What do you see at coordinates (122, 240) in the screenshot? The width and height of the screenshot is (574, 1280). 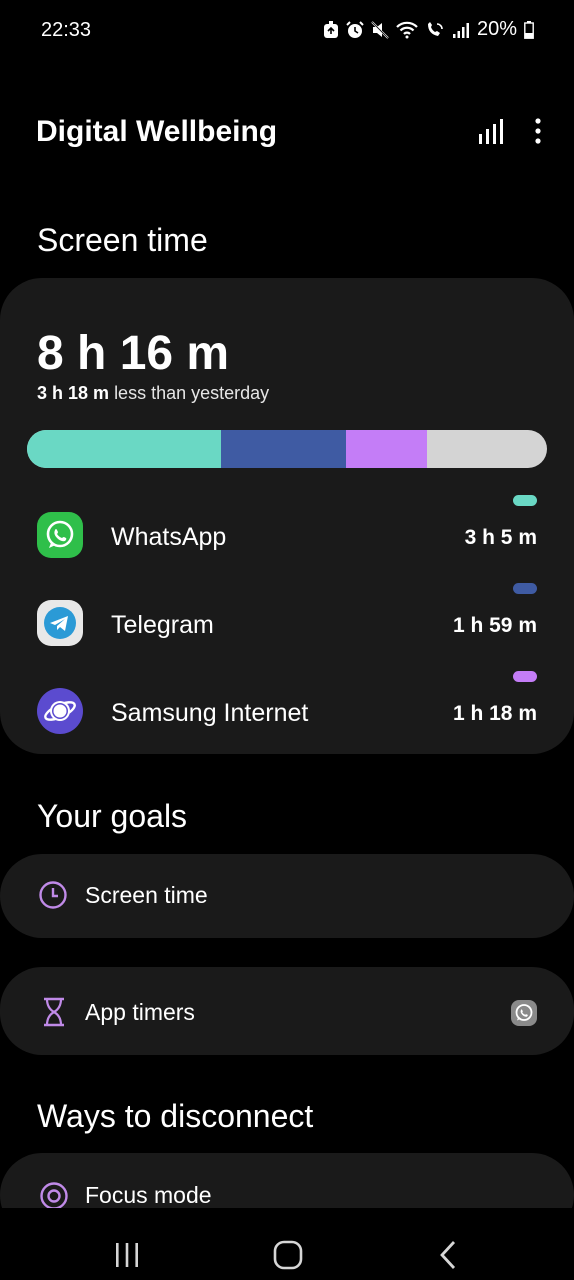 I see `section-title-screen-time: Screen time` at bounding box center [122, 240].